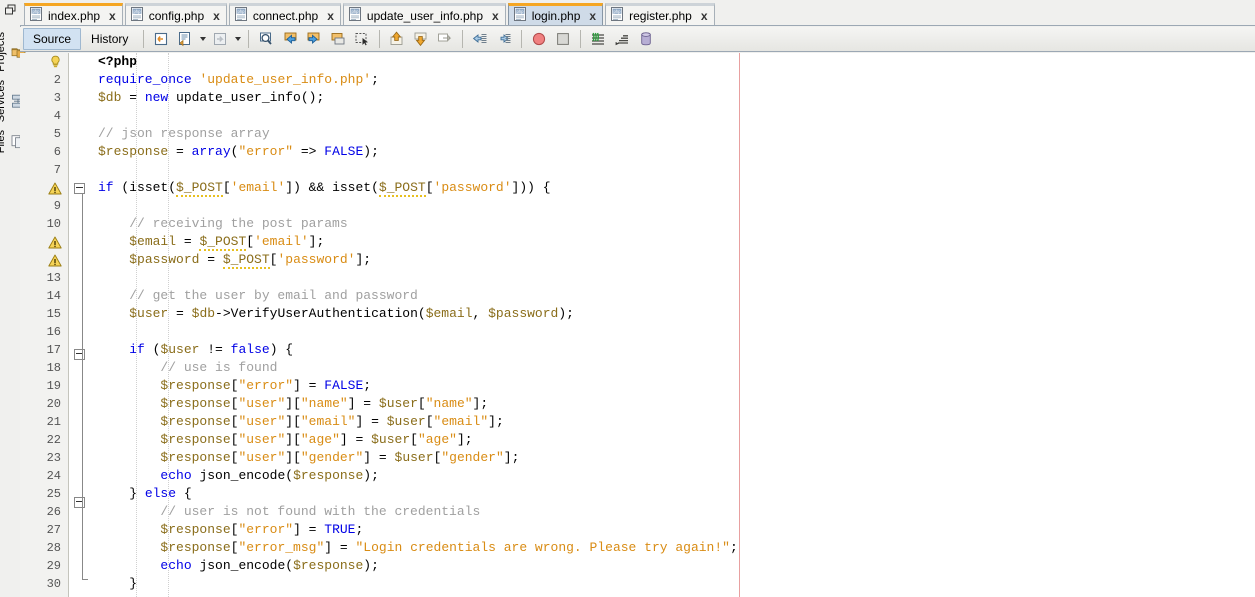 The image size is (1255, 597). Describe the element at coordinates (52, 39) in the screenshot. I see `tab-source: Source` at that location.